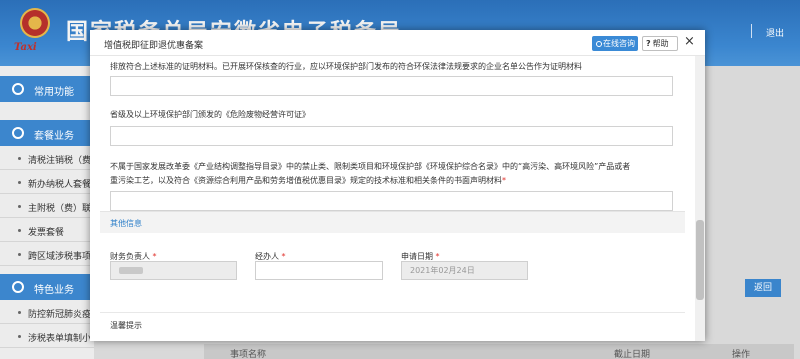  What do you see at coordinates (248, 354) in the screenshot?
I see `column-header-name: 事项名称` at bounding box center [248, 354].